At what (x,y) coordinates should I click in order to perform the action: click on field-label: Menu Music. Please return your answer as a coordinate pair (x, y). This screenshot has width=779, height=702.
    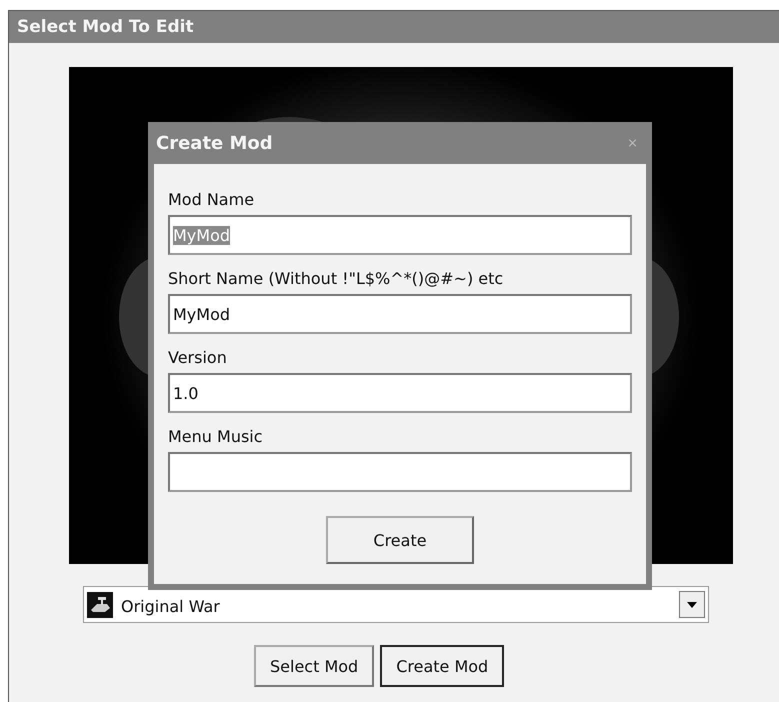
    Looking at the image, I should click on (216, 436).